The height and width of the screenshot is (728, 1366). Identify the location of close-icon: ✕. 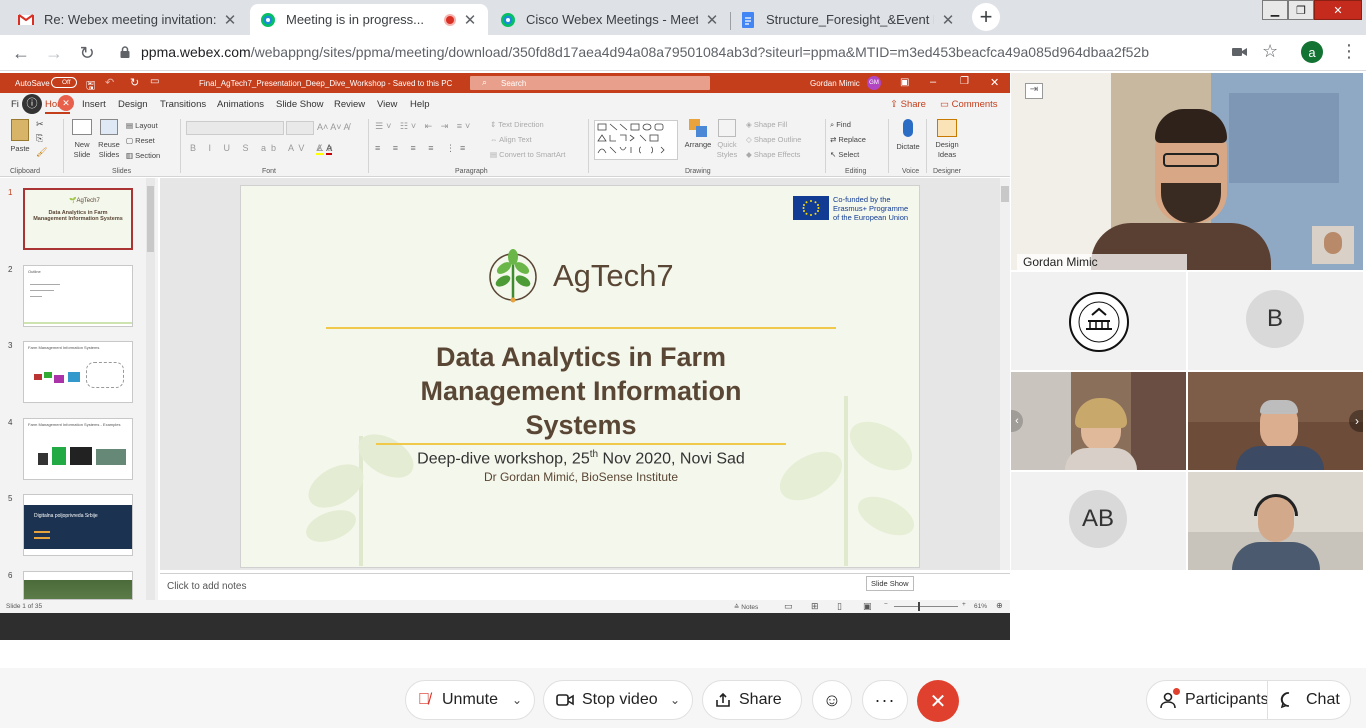
(994, 82).